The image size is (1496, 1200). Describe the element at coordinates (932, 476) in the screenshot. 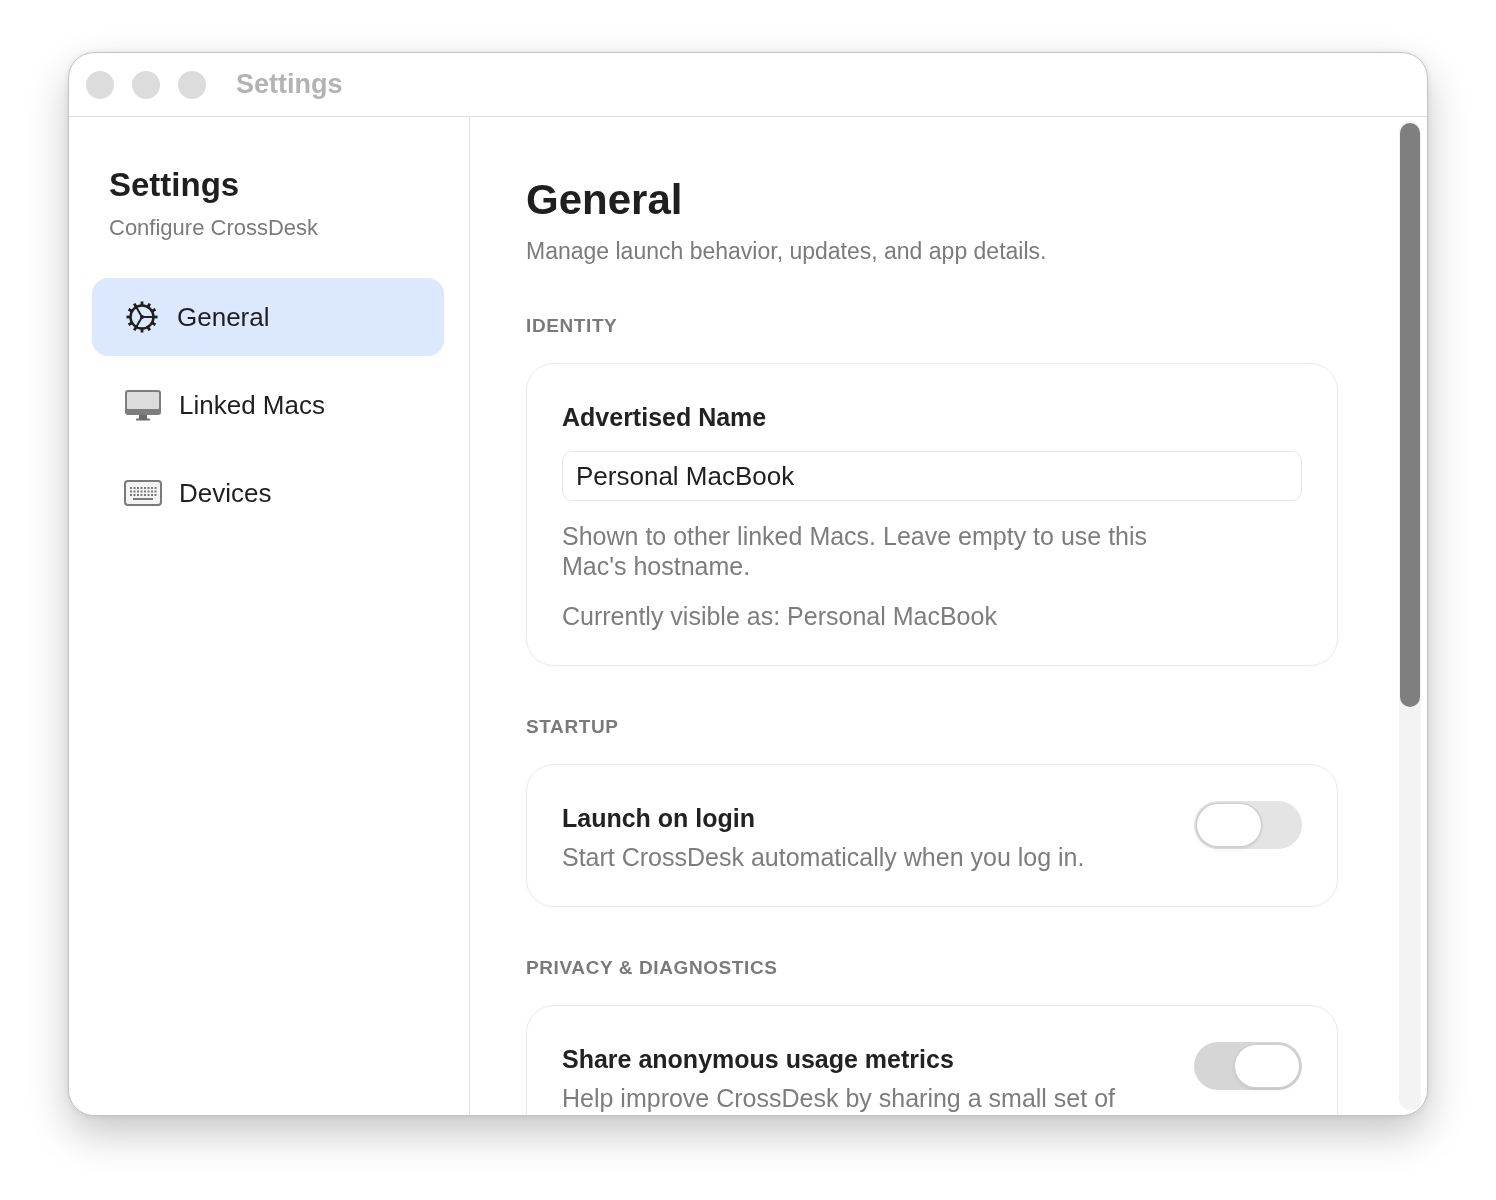

I see `text-field: Personal MacBook` at that location.